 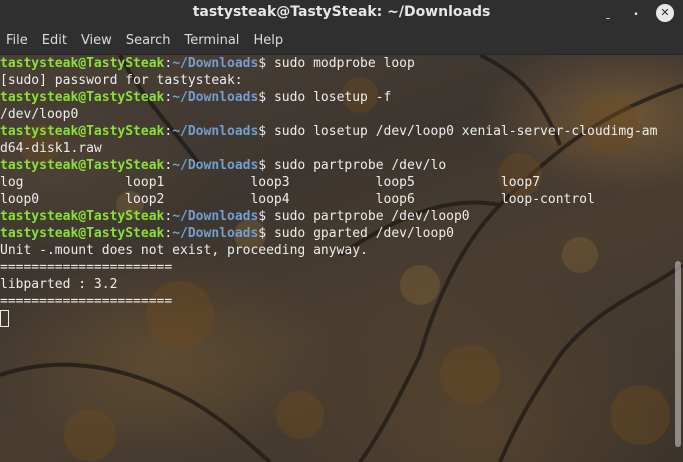 I want to click on terminal-output-line: d64-disk1.raw, so click(x=51, y=148).